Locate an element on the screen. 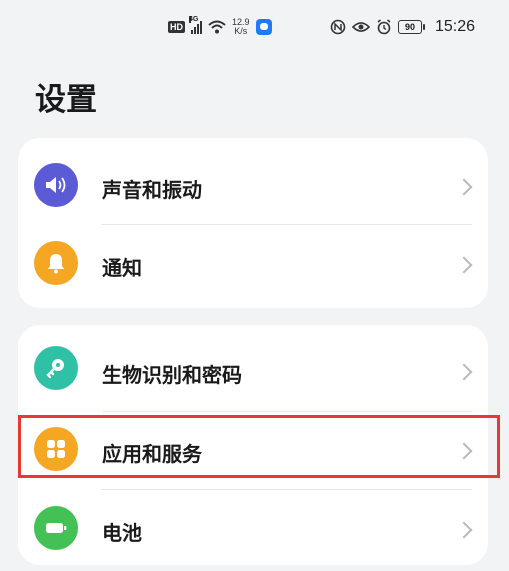 This screenshot has height=571, width=509. settings-item-battery: 电池 is located at coordinates (253, 530).